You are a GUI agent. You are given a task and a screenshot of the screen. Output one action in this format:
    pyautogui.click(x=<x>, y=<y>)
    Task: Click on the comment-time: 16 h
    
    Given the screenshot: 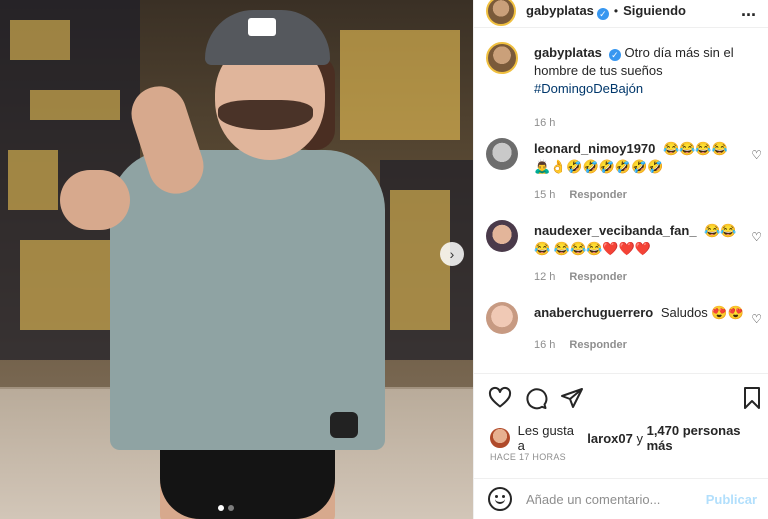 What is the action you would take?
    pyautogui.click(x=544, y=345)
    